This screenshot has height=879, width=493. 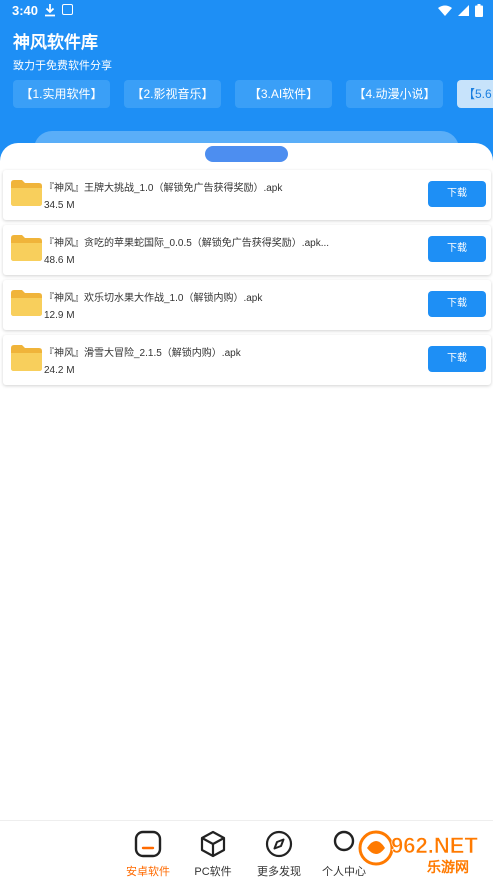 What do you see at coordinates (142, 353) in the screenshot?
I see `file-name: 『神风』滑雪大冒险_2.1.5（解锁内购）.apk` at bounding box center [142, 353].